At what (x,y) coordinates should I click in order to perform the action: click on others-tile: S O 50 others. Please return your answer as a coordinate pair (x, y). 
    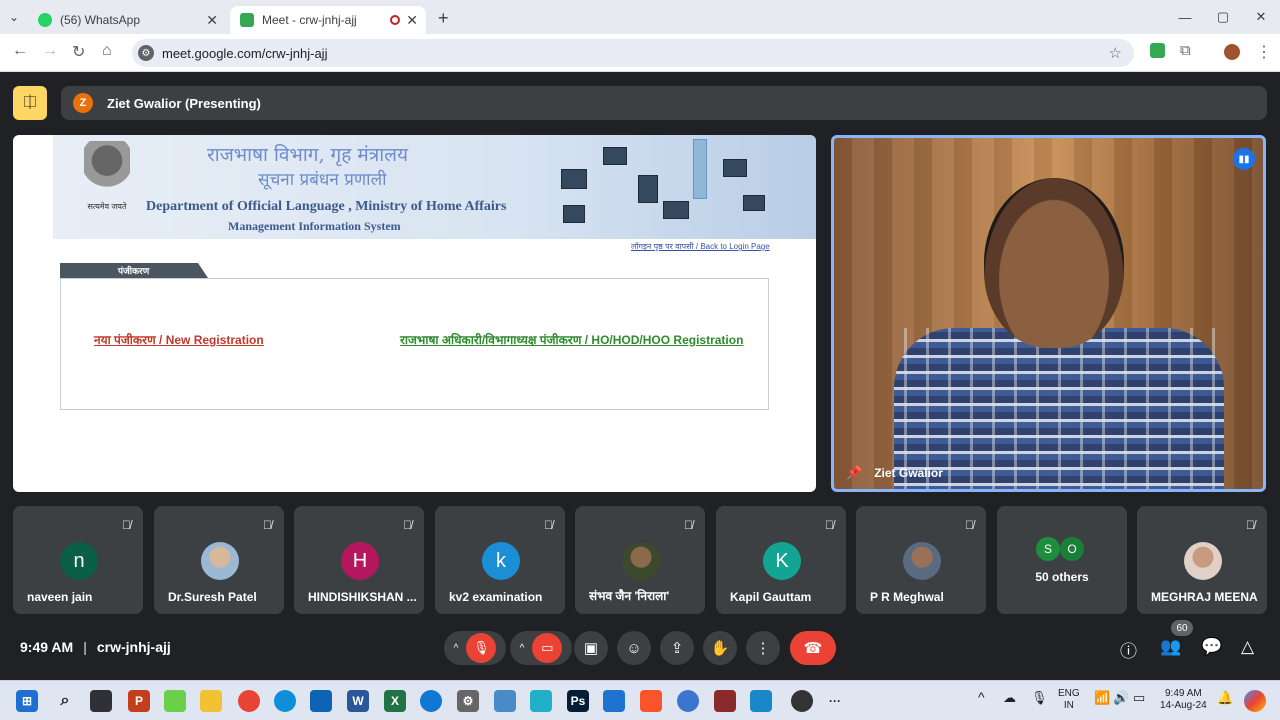
    Looking at the image, I should click on (1062, 560).